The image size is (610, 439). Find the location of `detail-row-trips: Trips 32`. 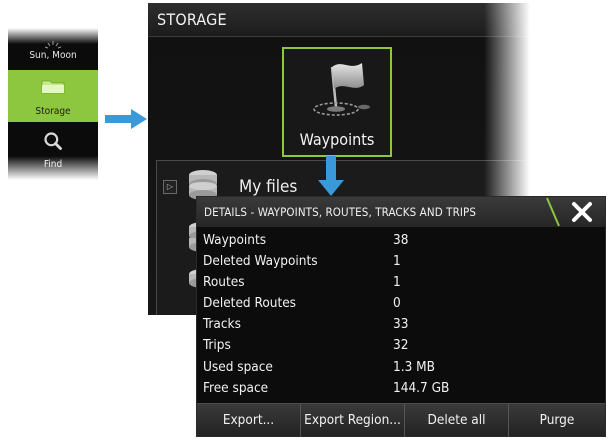

detail-row-trips: Trips 32 is located at coordinates (401, 345).